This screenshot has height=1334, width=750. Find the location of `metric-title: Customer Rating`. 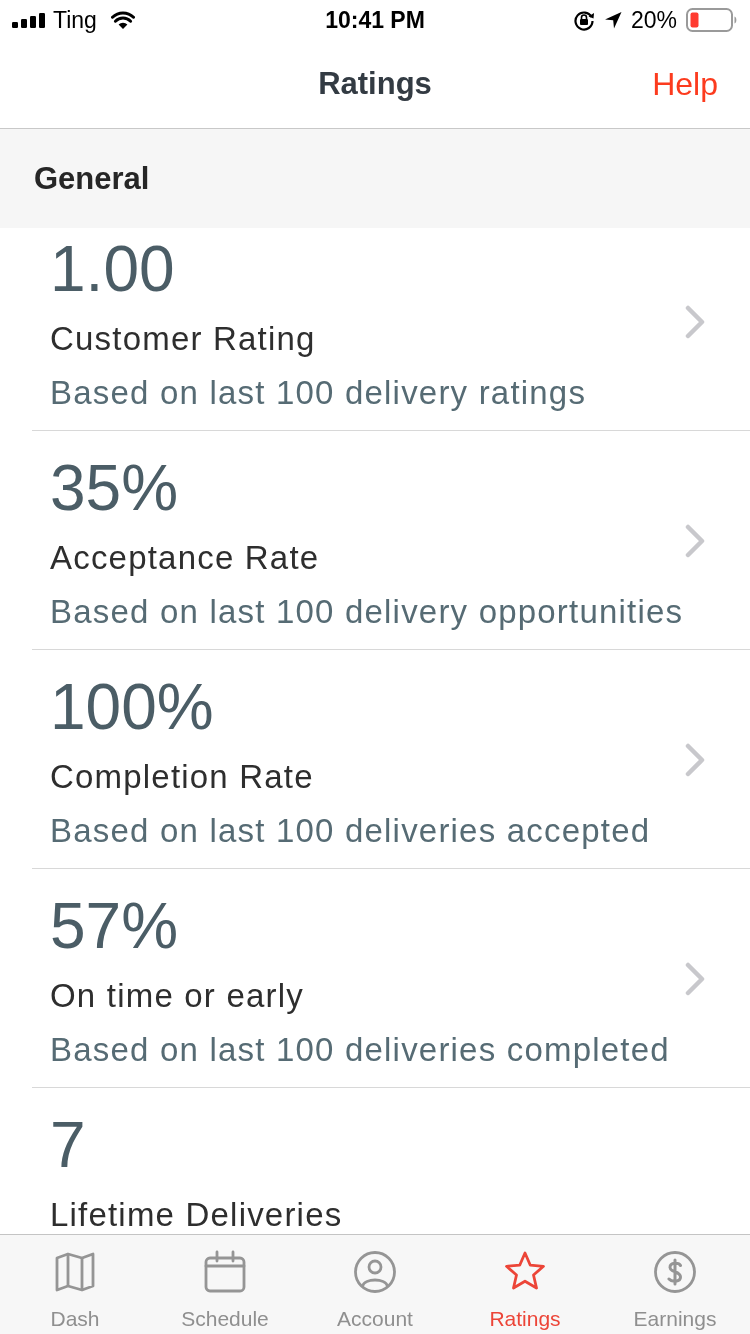

metric-title: Customer Rating is located at coordinates (183, 339).